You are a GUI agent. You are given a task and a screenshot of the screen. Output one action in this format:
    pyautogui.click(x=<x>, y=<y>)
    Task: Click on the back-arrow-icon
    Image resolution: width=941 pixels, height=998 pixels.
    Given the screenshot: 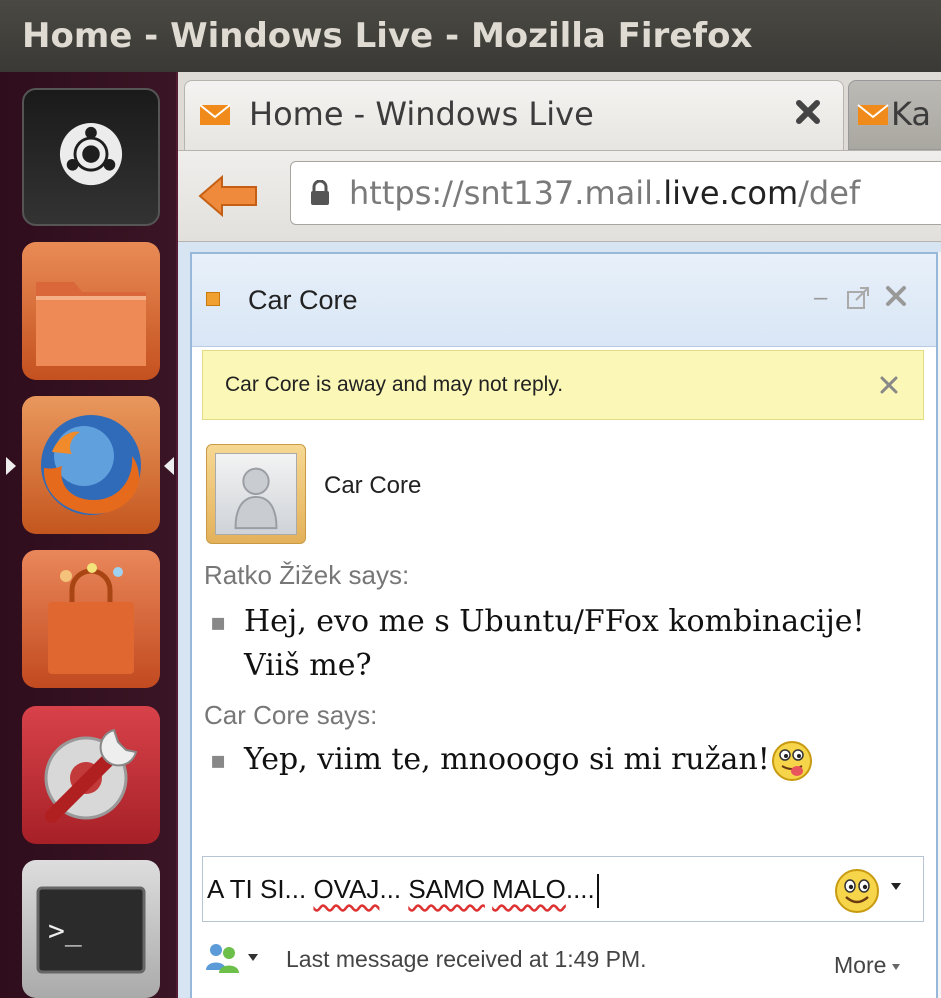 What is the action you would take?
    pyautogui.click(x=228, y=196)
    